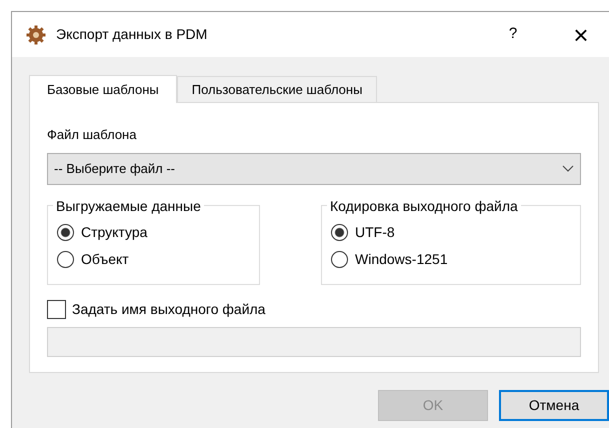 Image resolution: width=609 pixels, height=428 pixels. Describe the element at coordinates (375, 232) in the screenshot. I see `radio-label: UTF-8` at that location.